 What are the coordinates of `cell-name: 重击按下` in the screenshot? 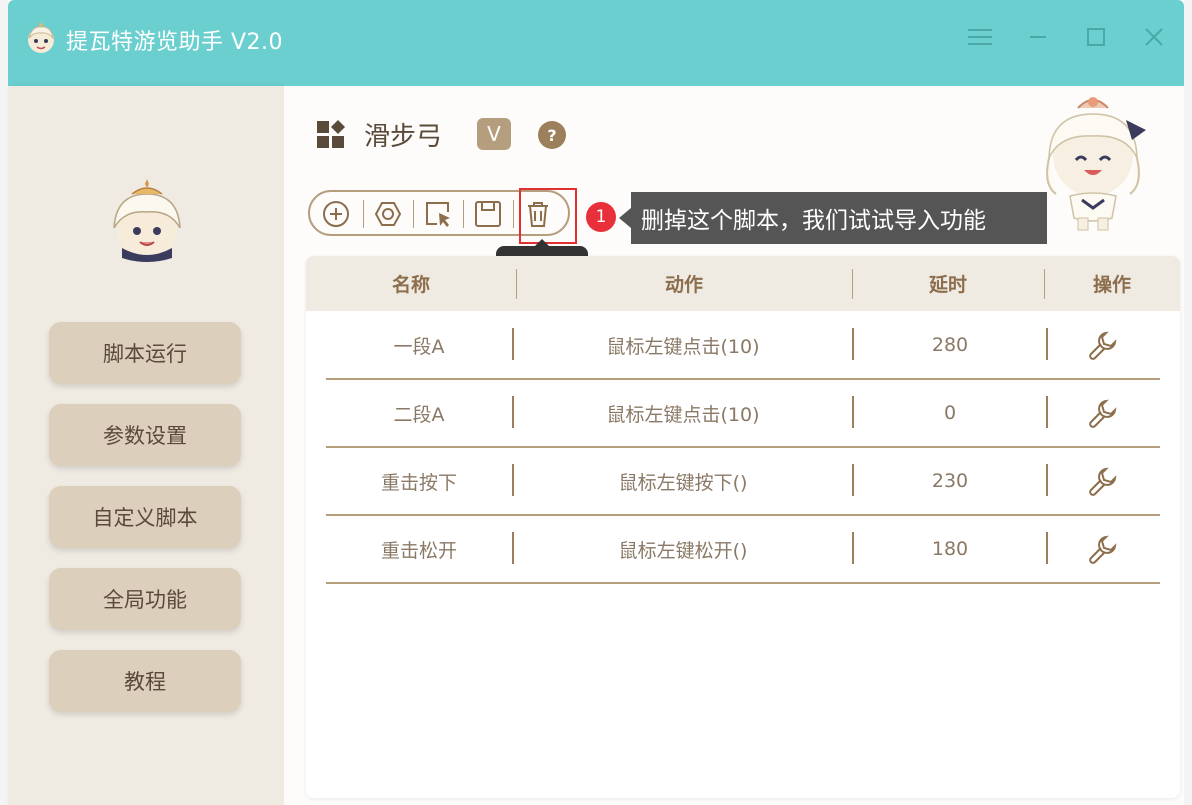 It's located at (418, 482).